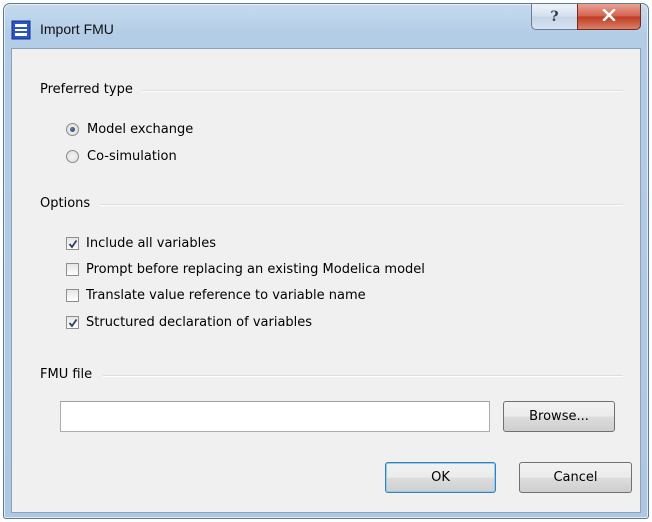  What do you see at coordinates (65, 203) in the screenshot?
I see `options-group-title: Options` at bounding box center [65, 203].